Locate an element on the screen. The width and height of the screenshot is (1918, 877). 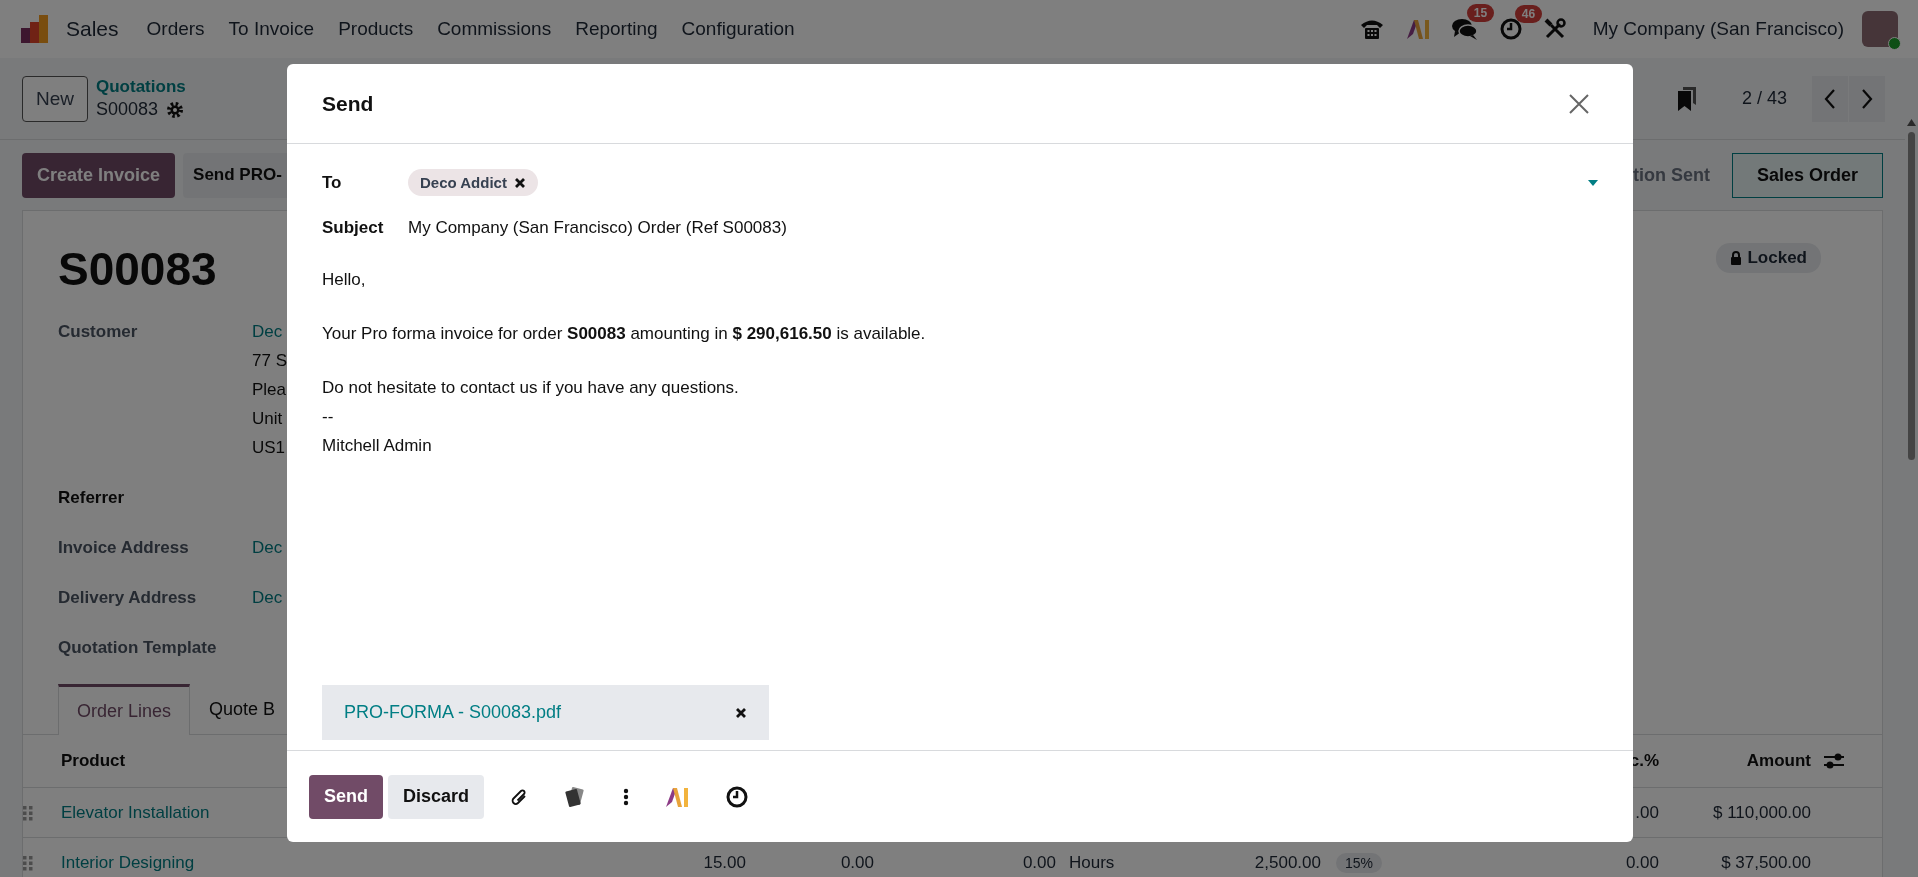
company-switcher: My Company (San Francisco) is located at coordinates (1718, 29).